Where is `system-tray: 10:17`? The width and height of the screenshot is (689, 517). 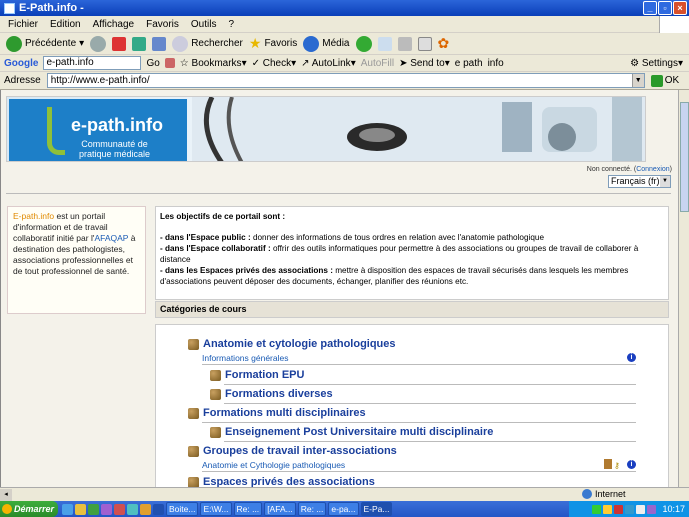
system-tray: 10:17 is located at coordinates (629, 509).